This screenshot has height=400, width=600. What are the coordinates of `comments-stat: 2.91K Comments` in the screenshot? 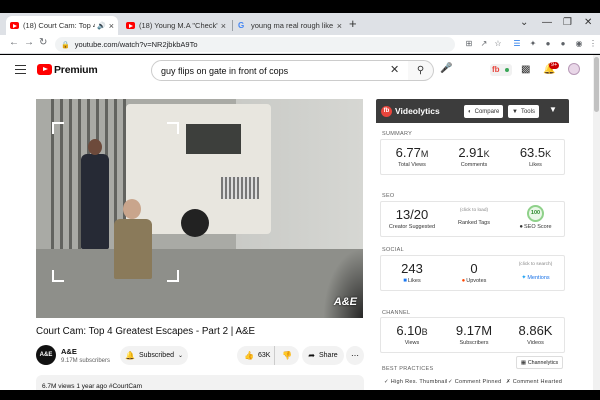 It's located at (474, 157).